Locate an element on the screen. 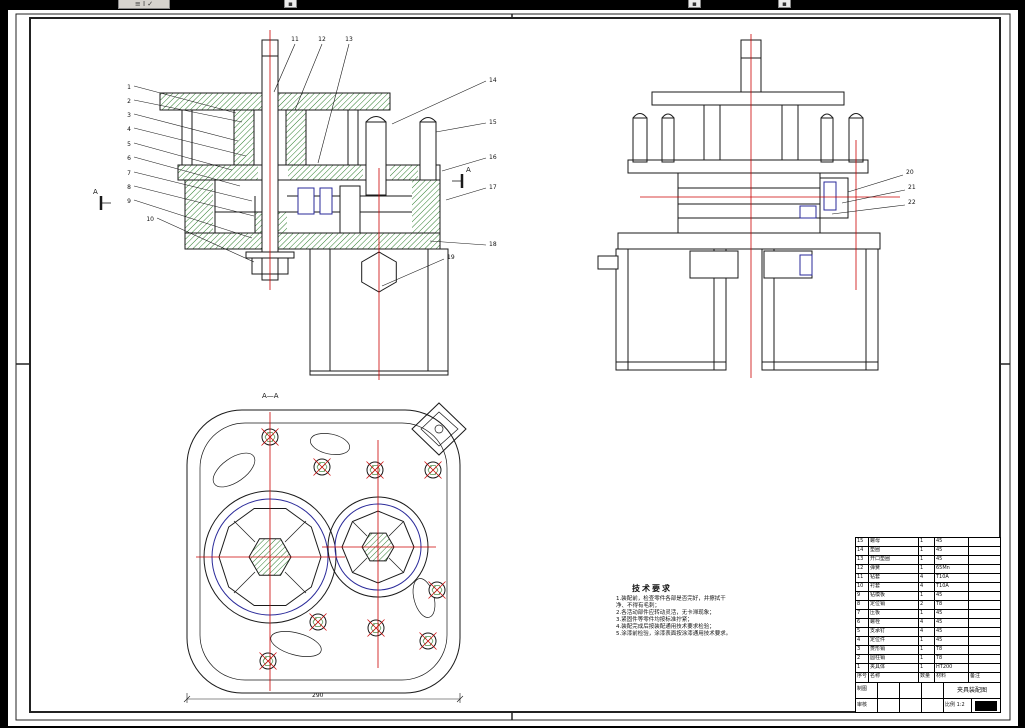 The height and width of the screenshot is (728, 1025). bom-header-name: 名称 is located at coordinates (894, 677).